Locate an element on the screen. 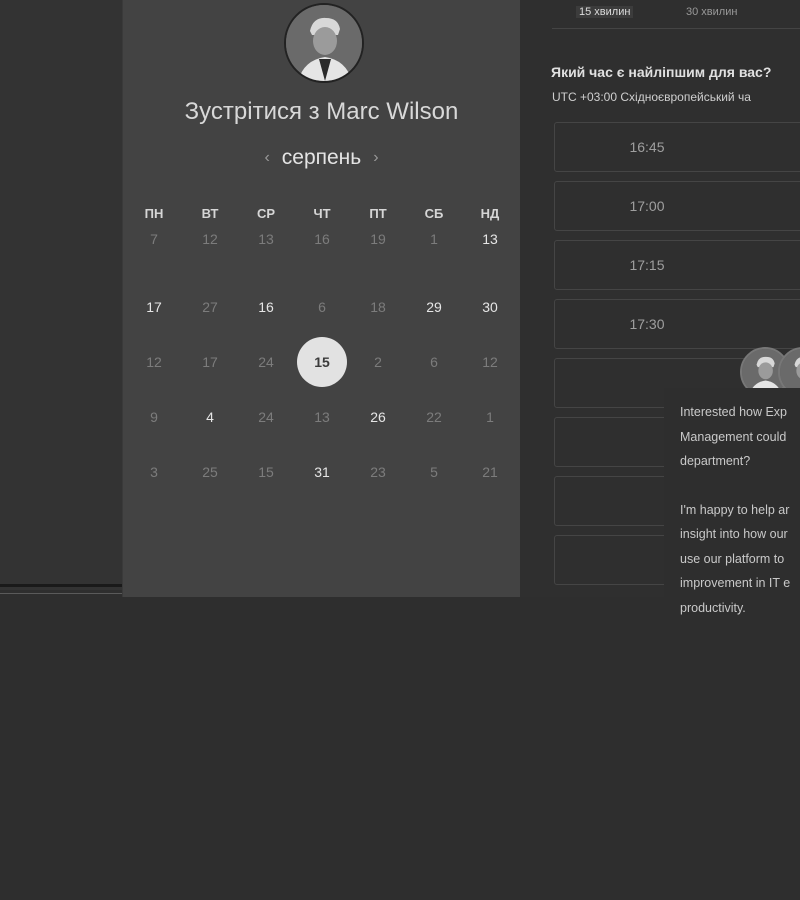 This screenshot has width=800, height=900. calendar-day-label: 7 is located at coordinates (154, 239).